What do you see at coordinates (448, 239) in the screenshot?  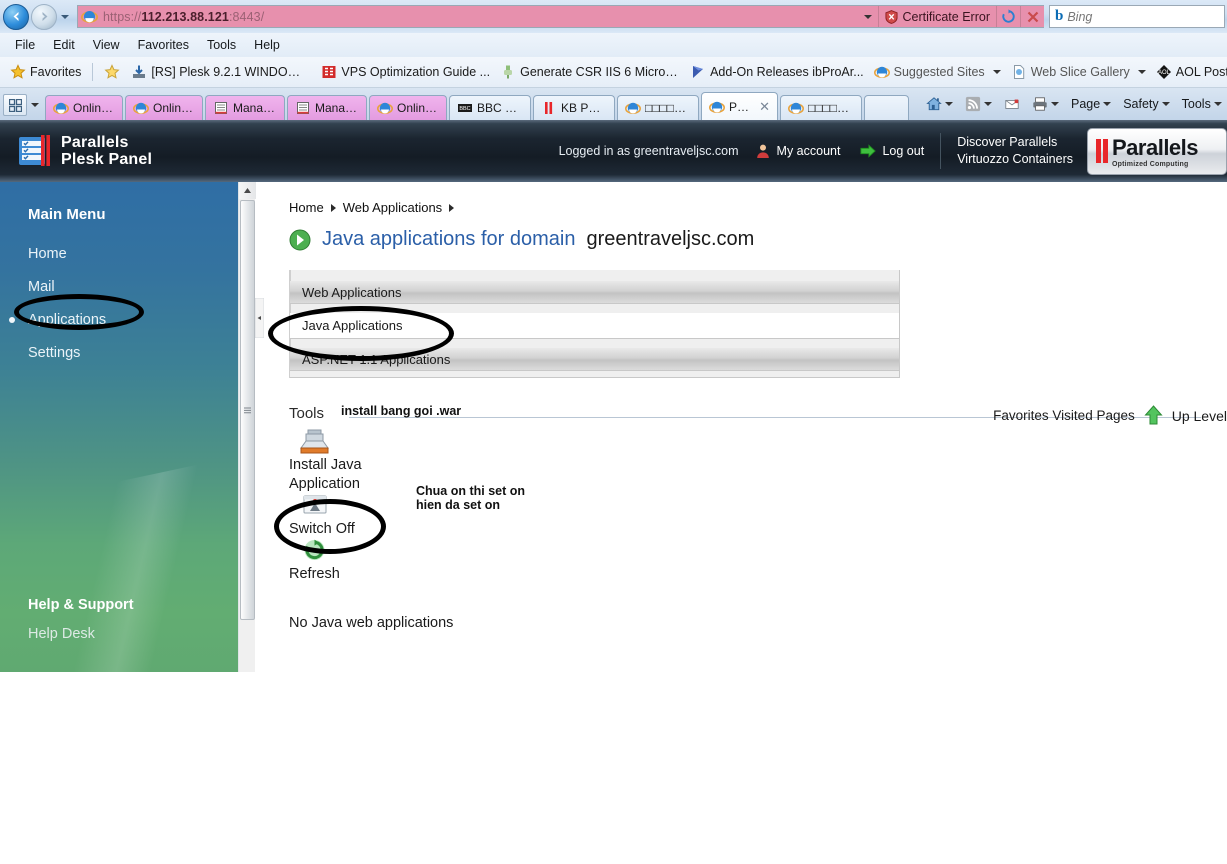 I see `page-title-link: Java applications for domain` at bounding box center [448, 239].